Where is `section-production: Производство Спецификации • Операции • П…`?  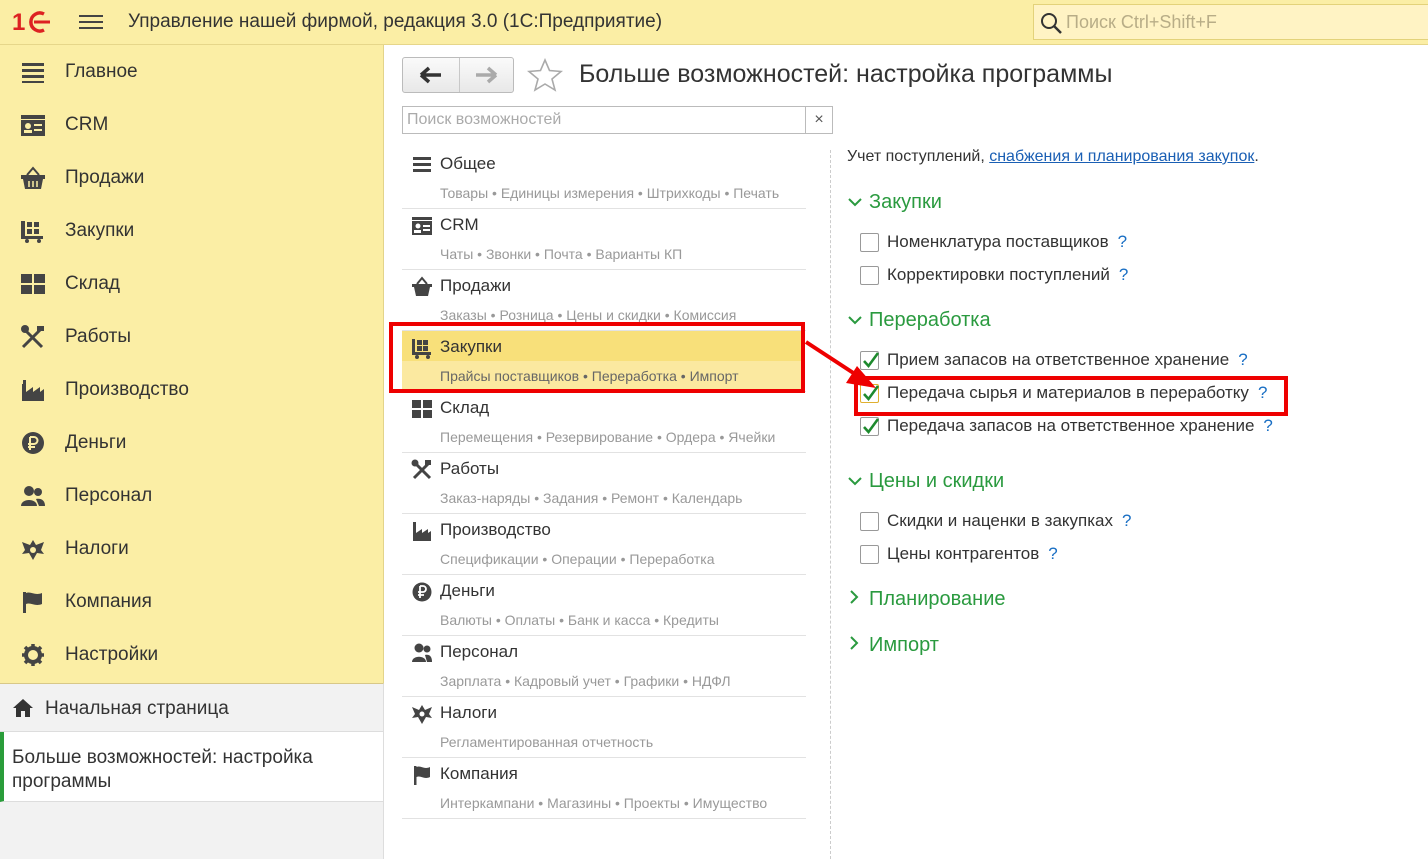 section-production: Производство Спецификации • Операции • П… is located at coordinates (604, 544).